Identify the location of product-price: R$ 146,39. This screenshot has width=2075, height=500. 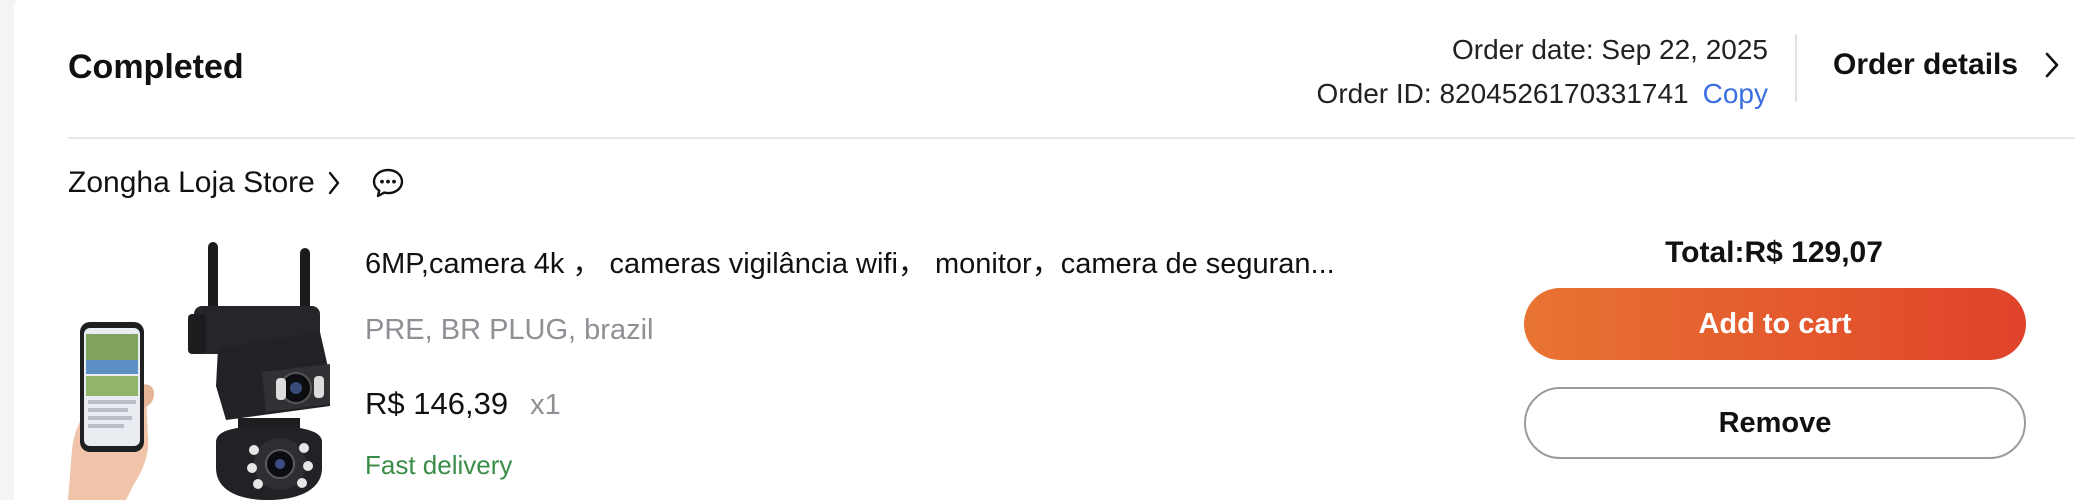
(437, 403).